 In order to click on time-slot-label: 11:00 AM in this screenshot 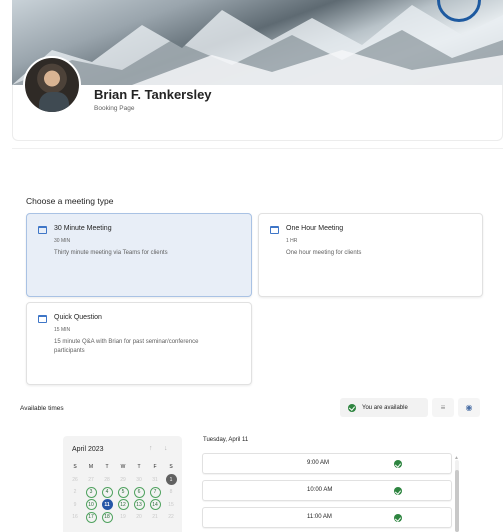, I will do `click(319, 517)`.